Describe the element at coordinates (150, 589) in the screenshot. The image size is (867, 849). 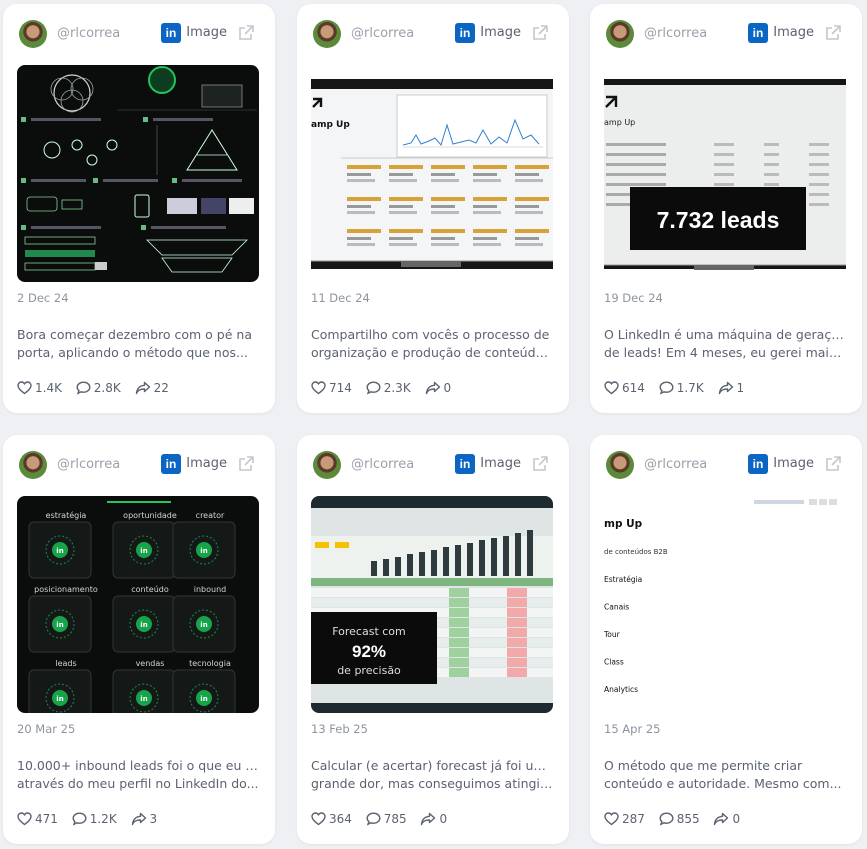
I see `thumb-grid-label: conteúdo` at that location.